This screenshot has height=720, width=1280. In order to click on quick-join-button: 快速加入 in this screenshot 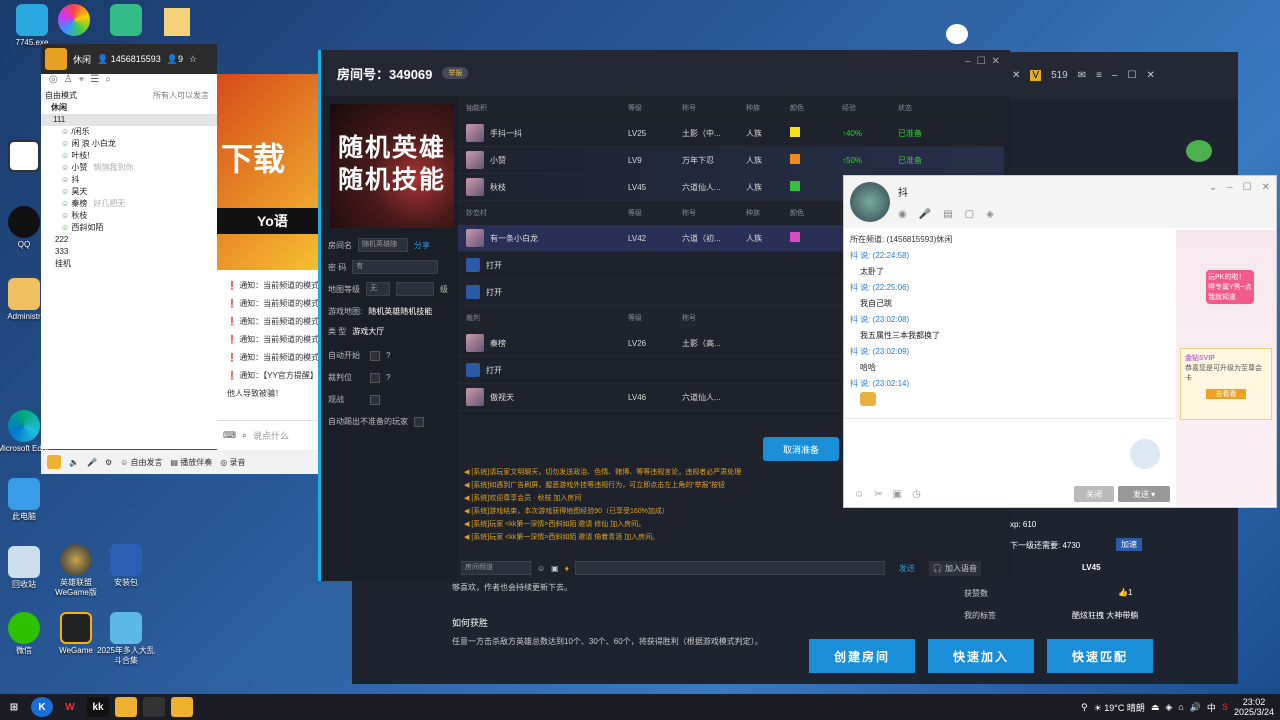, I will do `click(981, 656)`.